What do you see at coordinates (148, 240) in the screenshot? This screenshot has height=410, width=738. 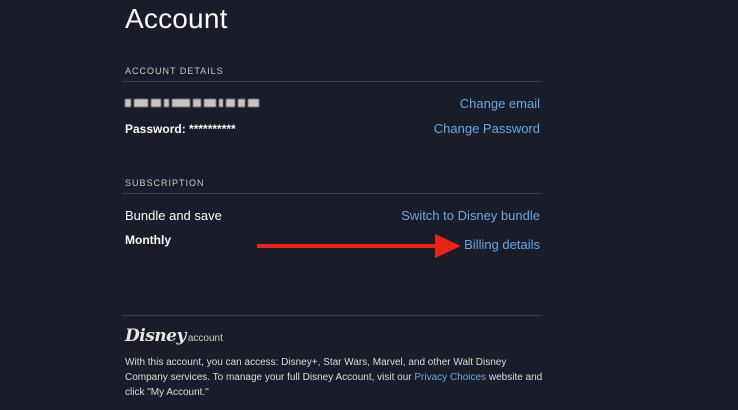 I see `billing-cycle: Monthly` at bounding box center [148, 240].